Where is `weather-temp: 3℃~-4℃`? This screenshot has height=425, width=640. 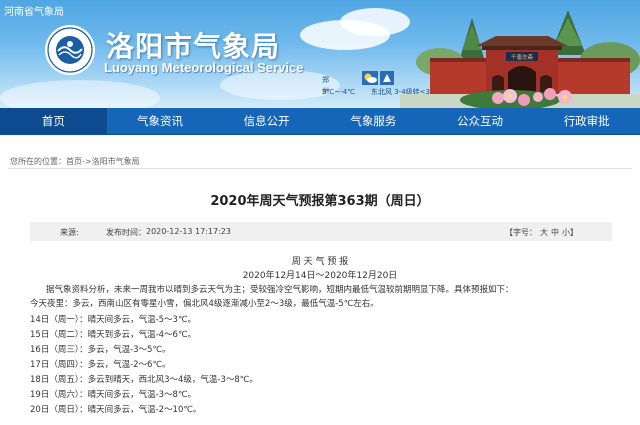 weather-temp: 3℃~-4℃ is located at coordinates (339, 92).